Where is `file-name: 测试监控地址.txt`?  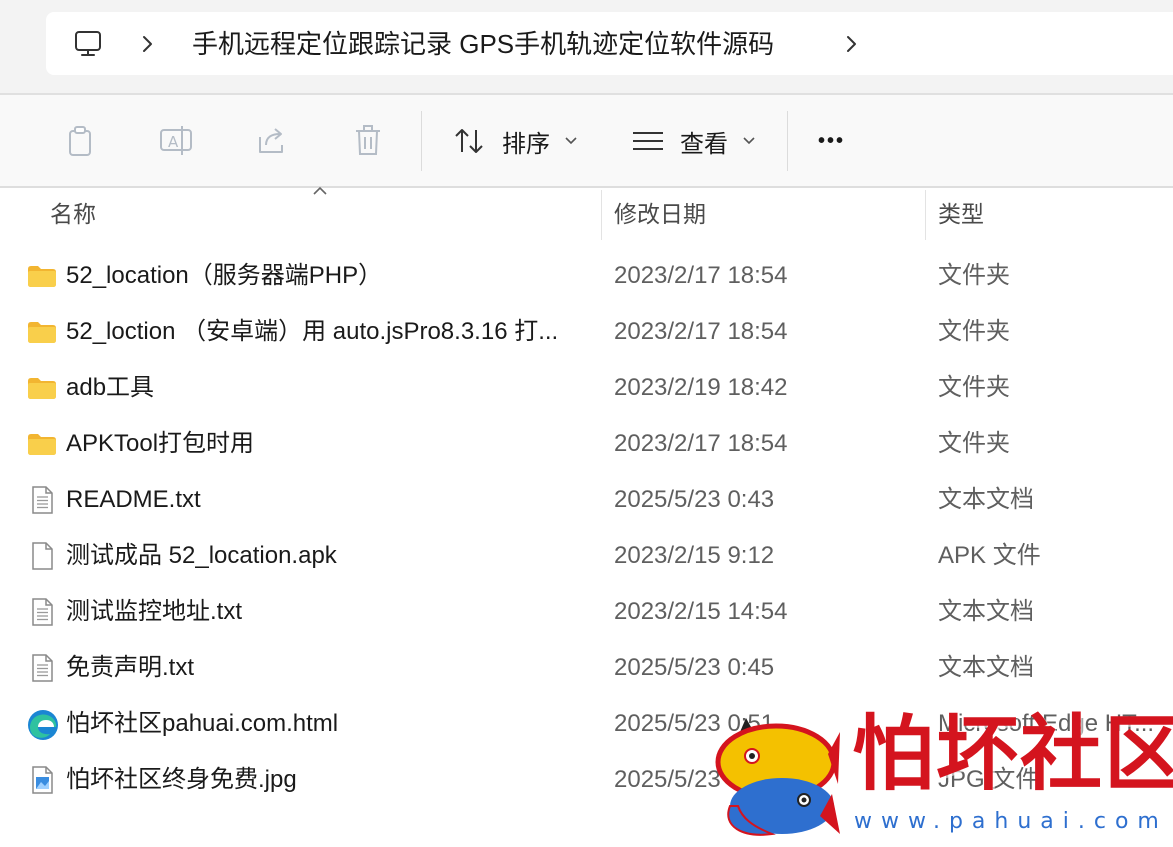 file-name: 测试监控地址.txt is located at coordinates (321, 612).